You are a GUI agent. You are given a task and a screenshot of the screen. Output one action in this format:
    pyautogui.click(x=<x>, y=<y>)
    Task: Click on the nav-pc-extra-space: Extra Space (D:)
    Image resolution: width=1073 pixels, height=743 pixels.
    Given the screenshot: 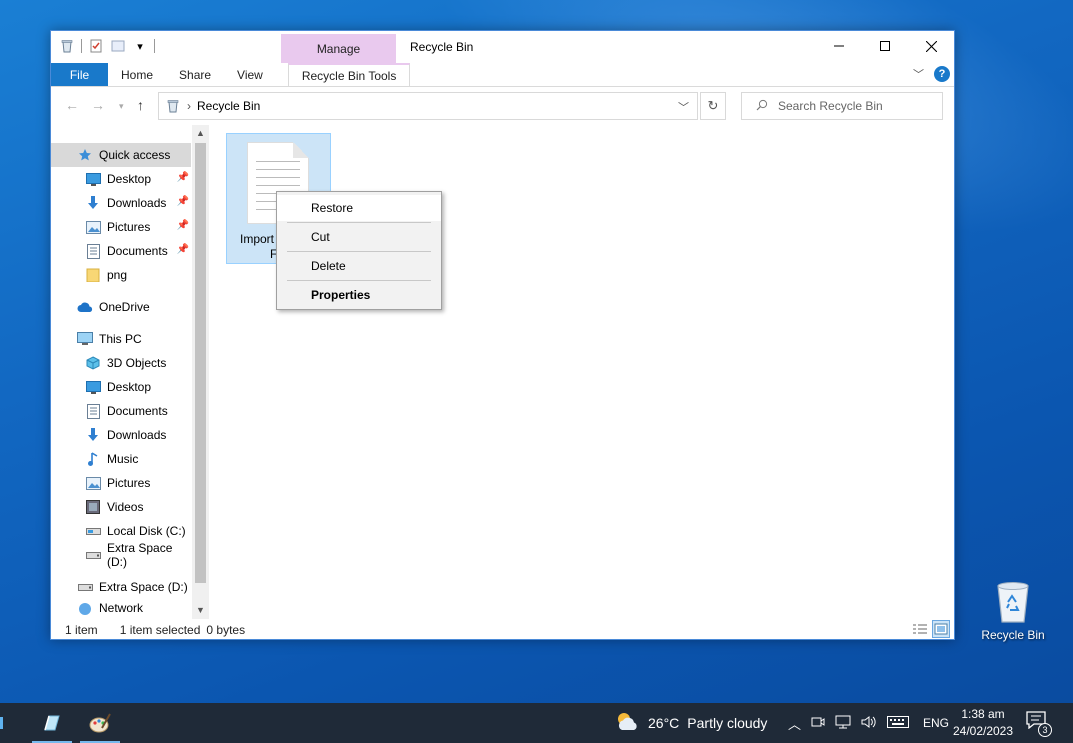 What is the action you would take?
    pyautogui.click(x=121, y=555)
    